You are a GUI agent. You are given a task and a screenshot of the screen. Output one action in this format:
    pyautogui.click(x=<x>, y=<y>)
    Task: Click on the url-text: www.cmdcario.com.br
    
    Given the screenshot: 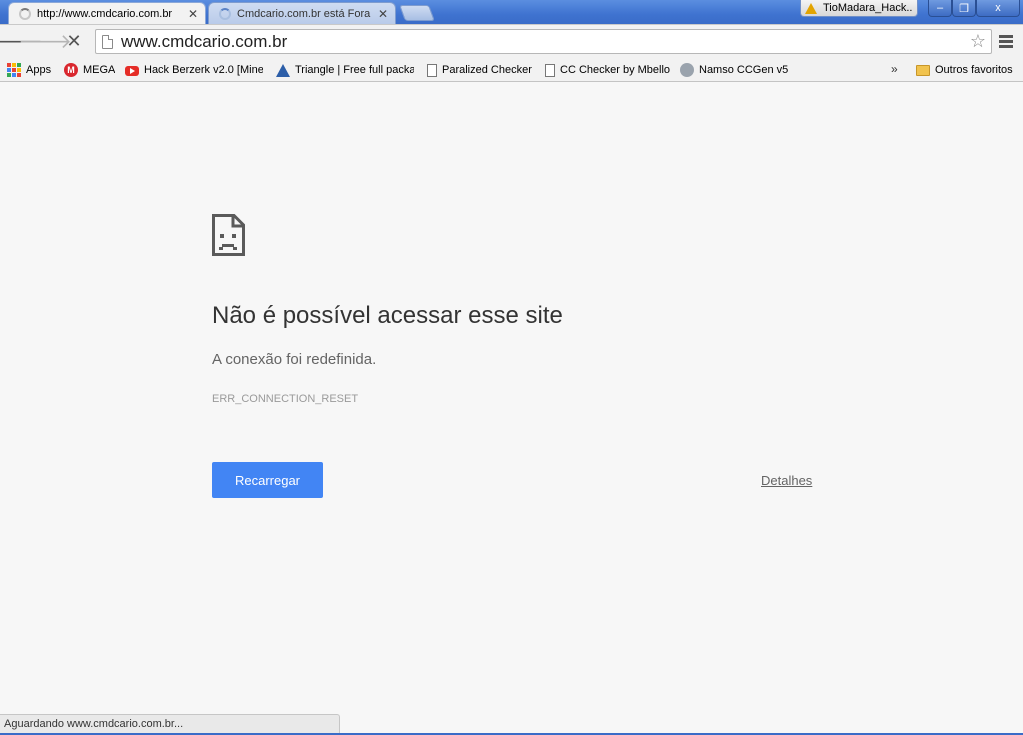 What is the action you would take?
    pyautogui.click(x=545, y=42)
    